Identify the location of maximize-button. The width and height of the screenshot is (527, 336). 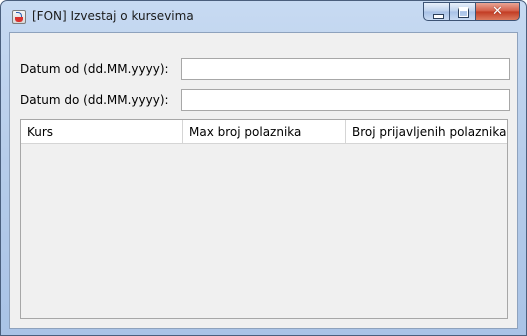
(463, 11).